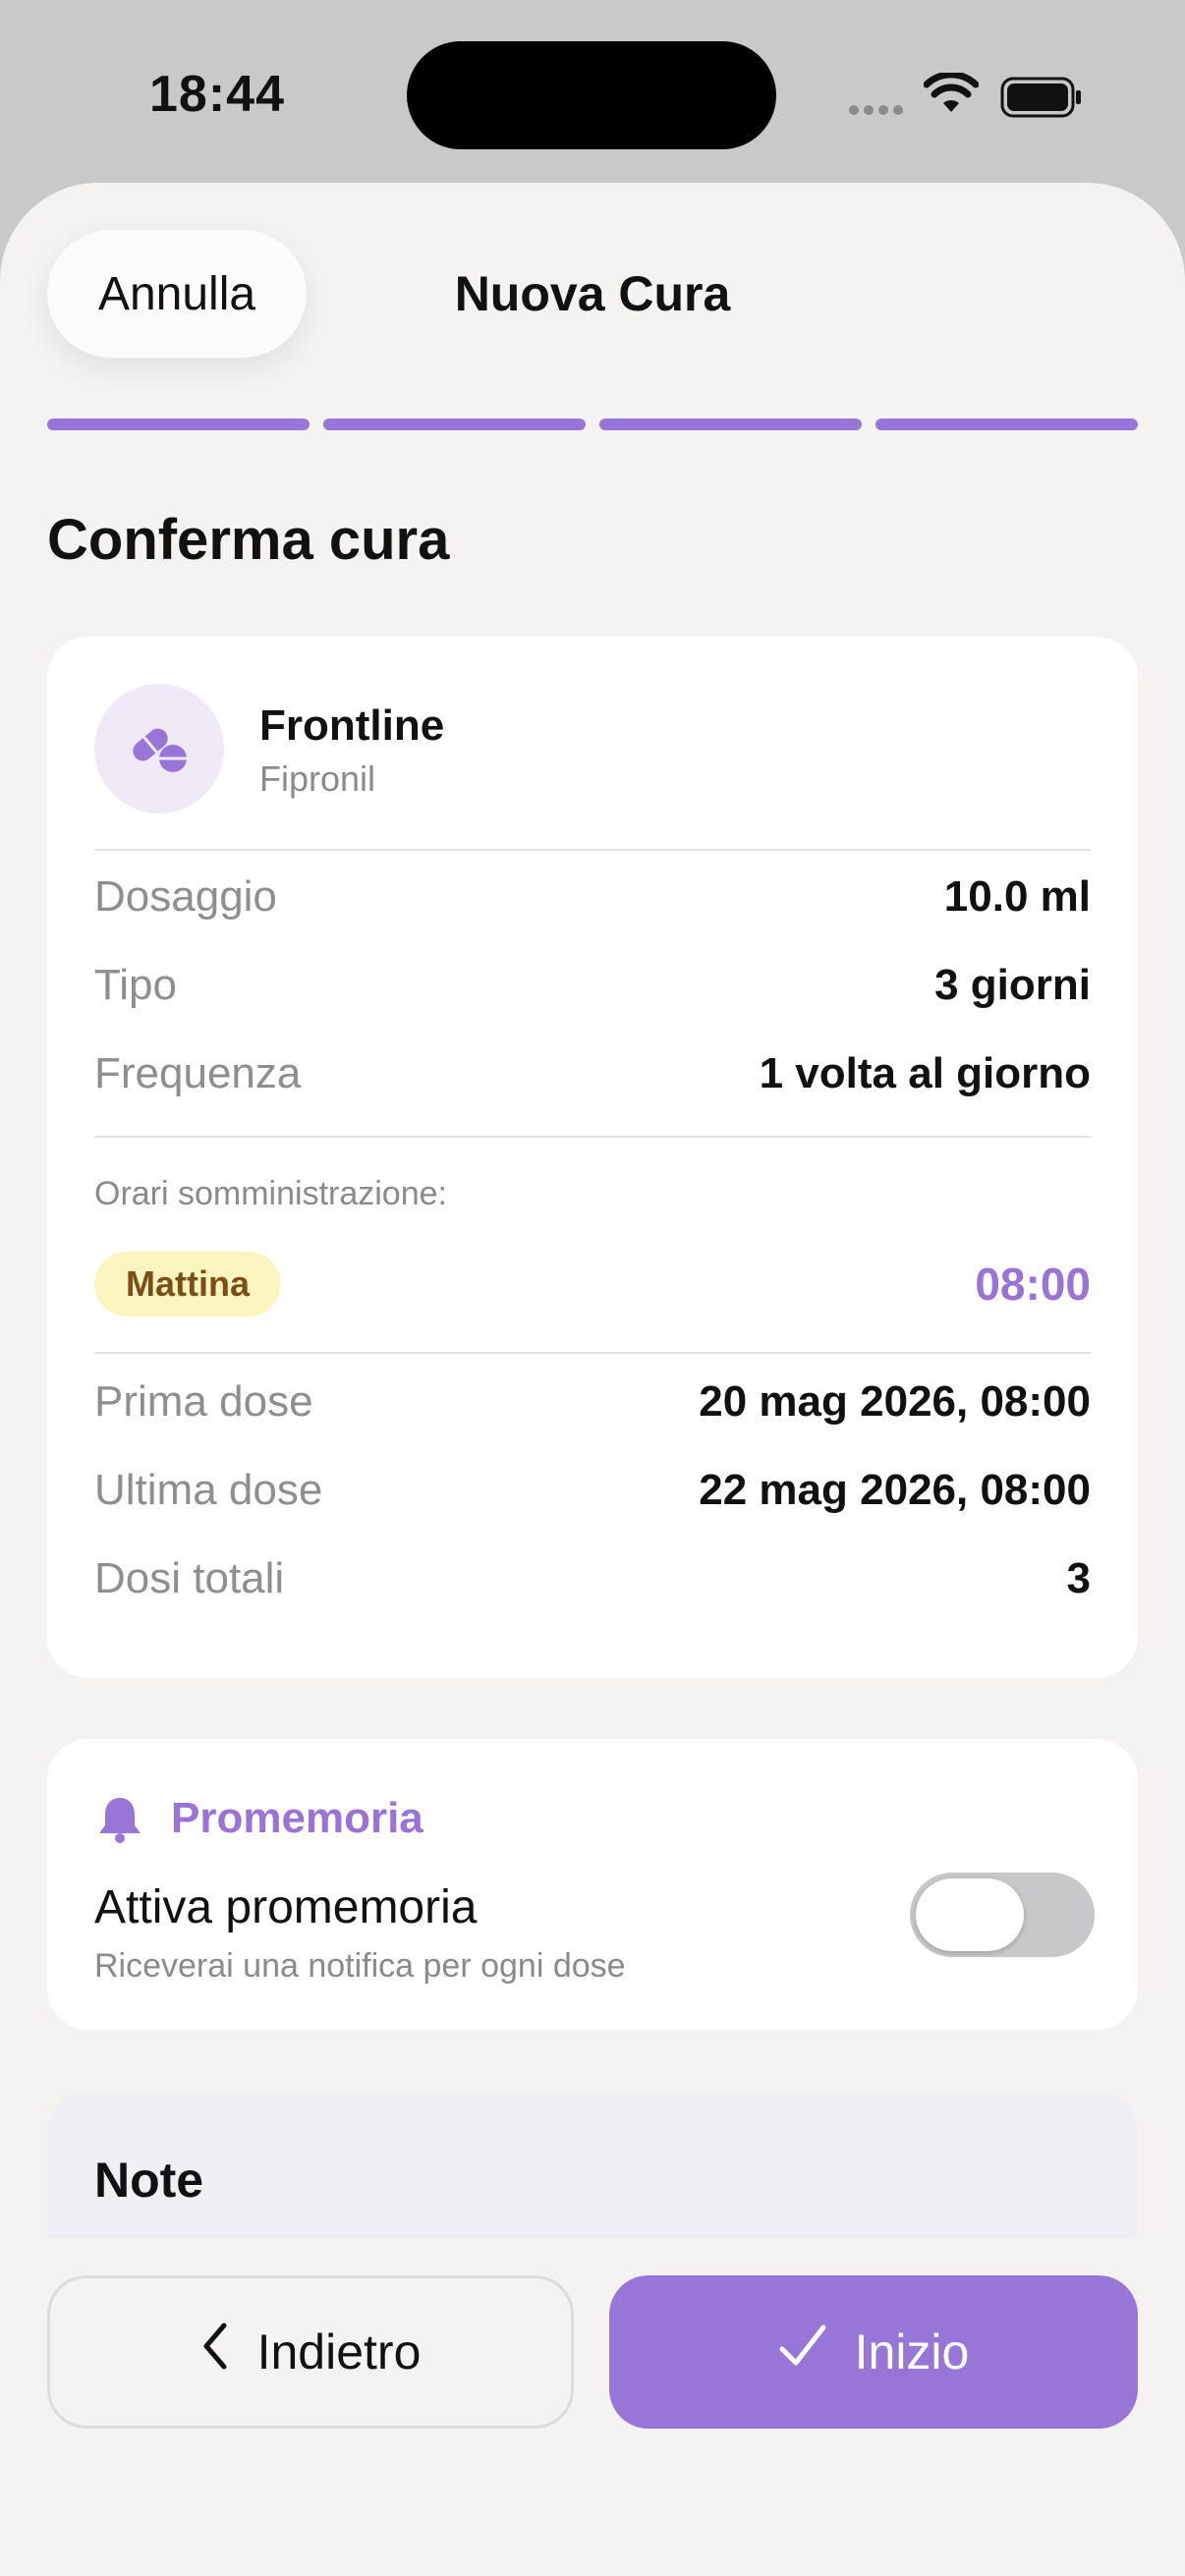 The height and width of the screenshot is (2576, 1185). What do you see at coordinates (895, 1401) in the screenshot?
I see `date-value: 20 mag 2026, 08:00` at bounding box center [895, 1401].